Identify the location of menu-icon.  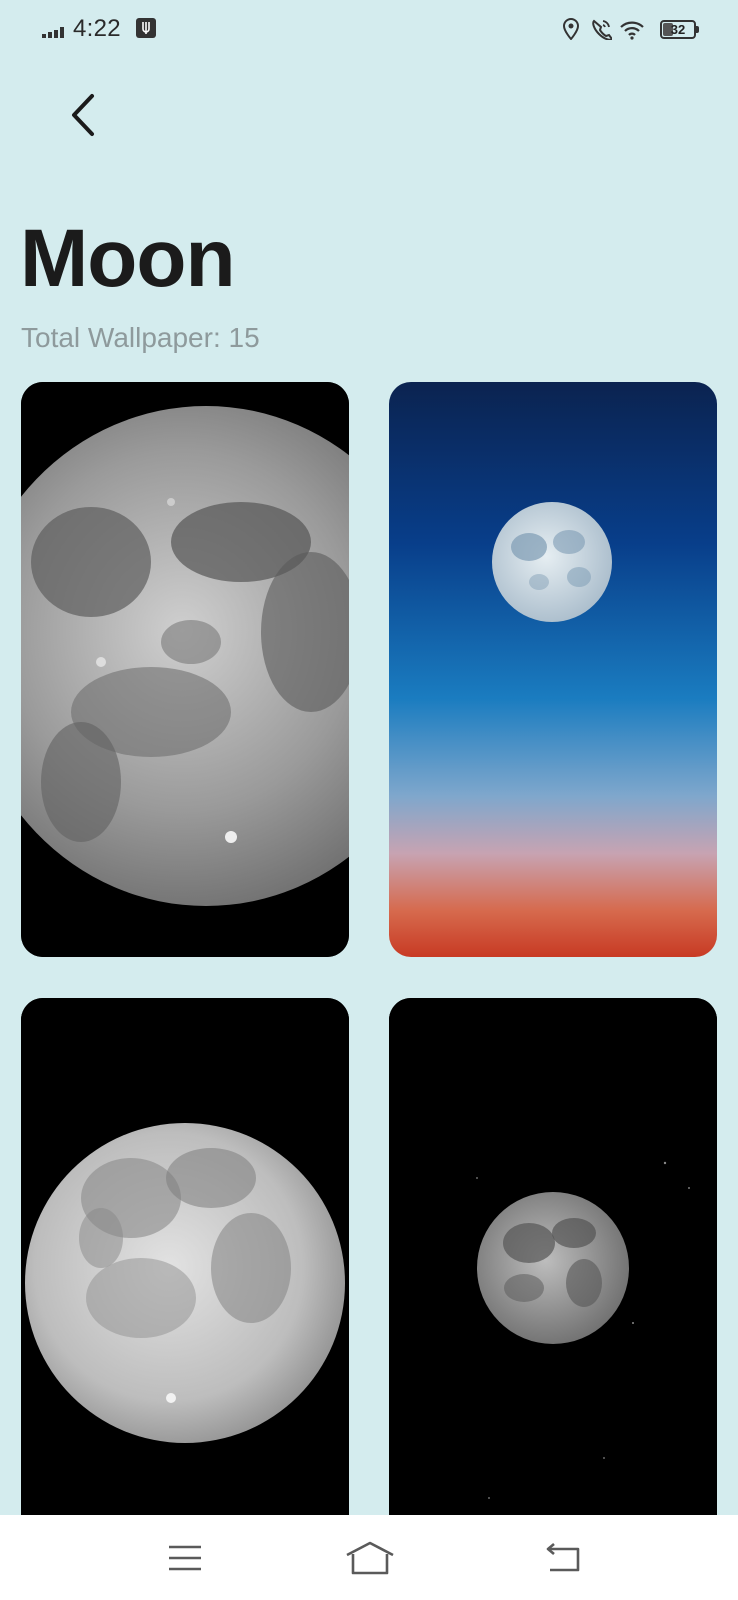
(185, 1558).